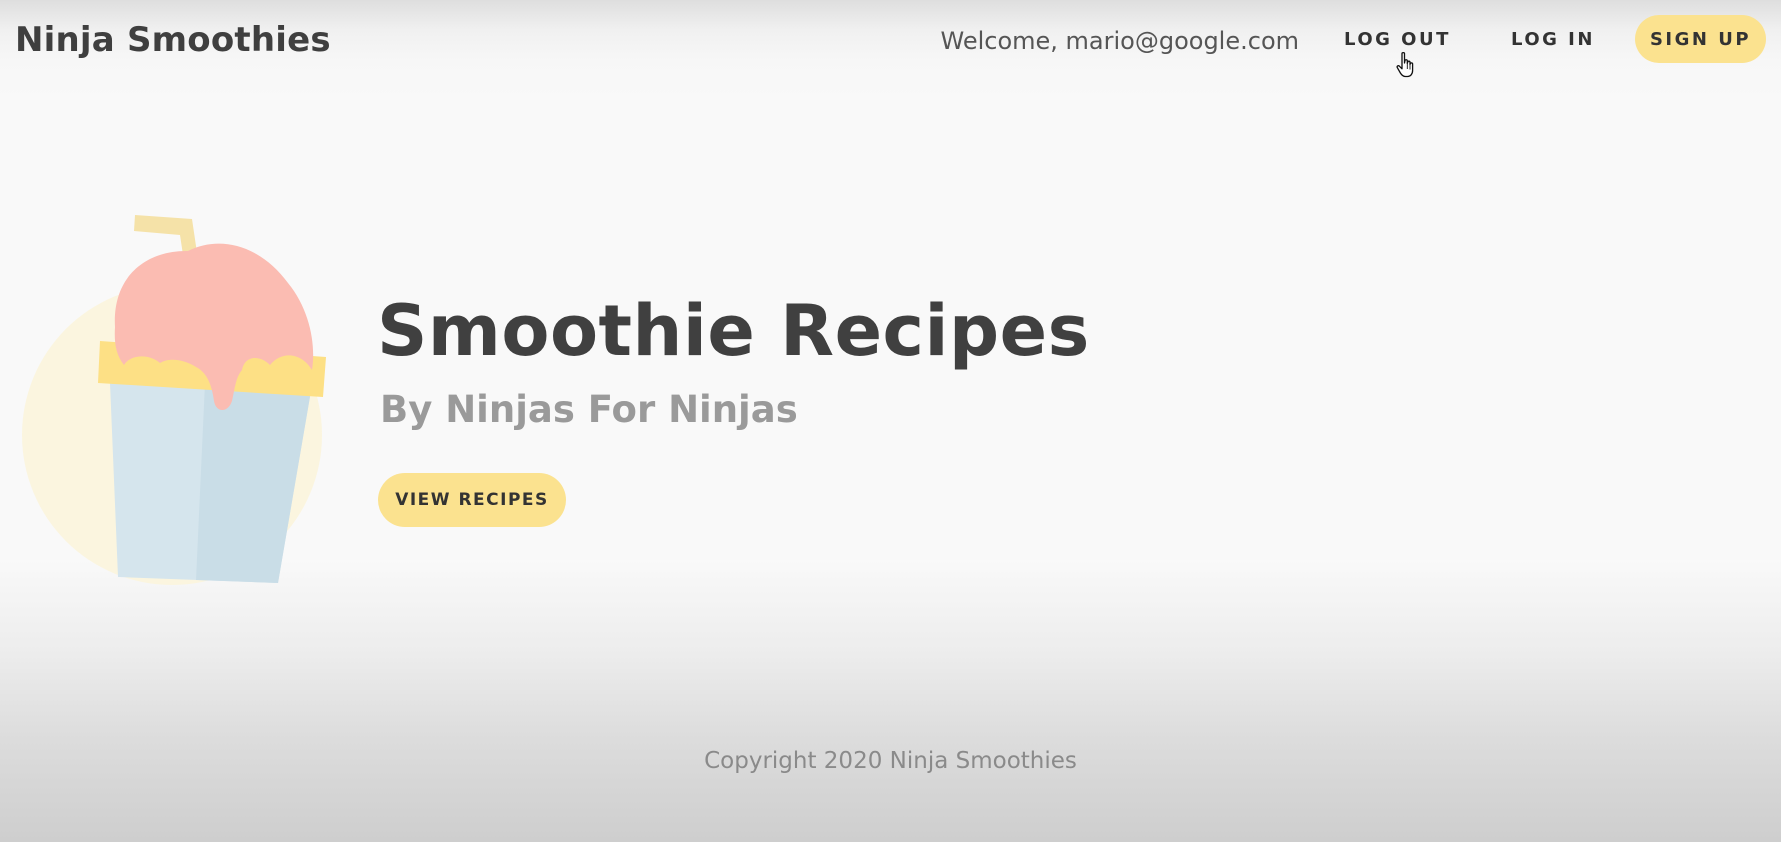 The image size is (1781, 842). What do you see at coordinates (733, 331) in the screenshot?
I see `hero-title: Smoothie Recipes` at bounding box center [733, 331].